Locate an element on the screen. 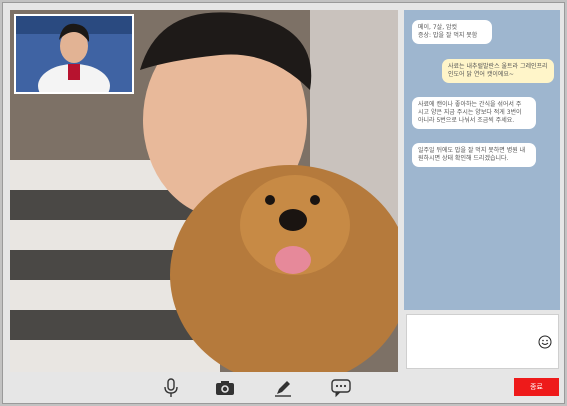 The image size is (567, 406). end-call-button: 종료 is located at coordinates (536, 387).